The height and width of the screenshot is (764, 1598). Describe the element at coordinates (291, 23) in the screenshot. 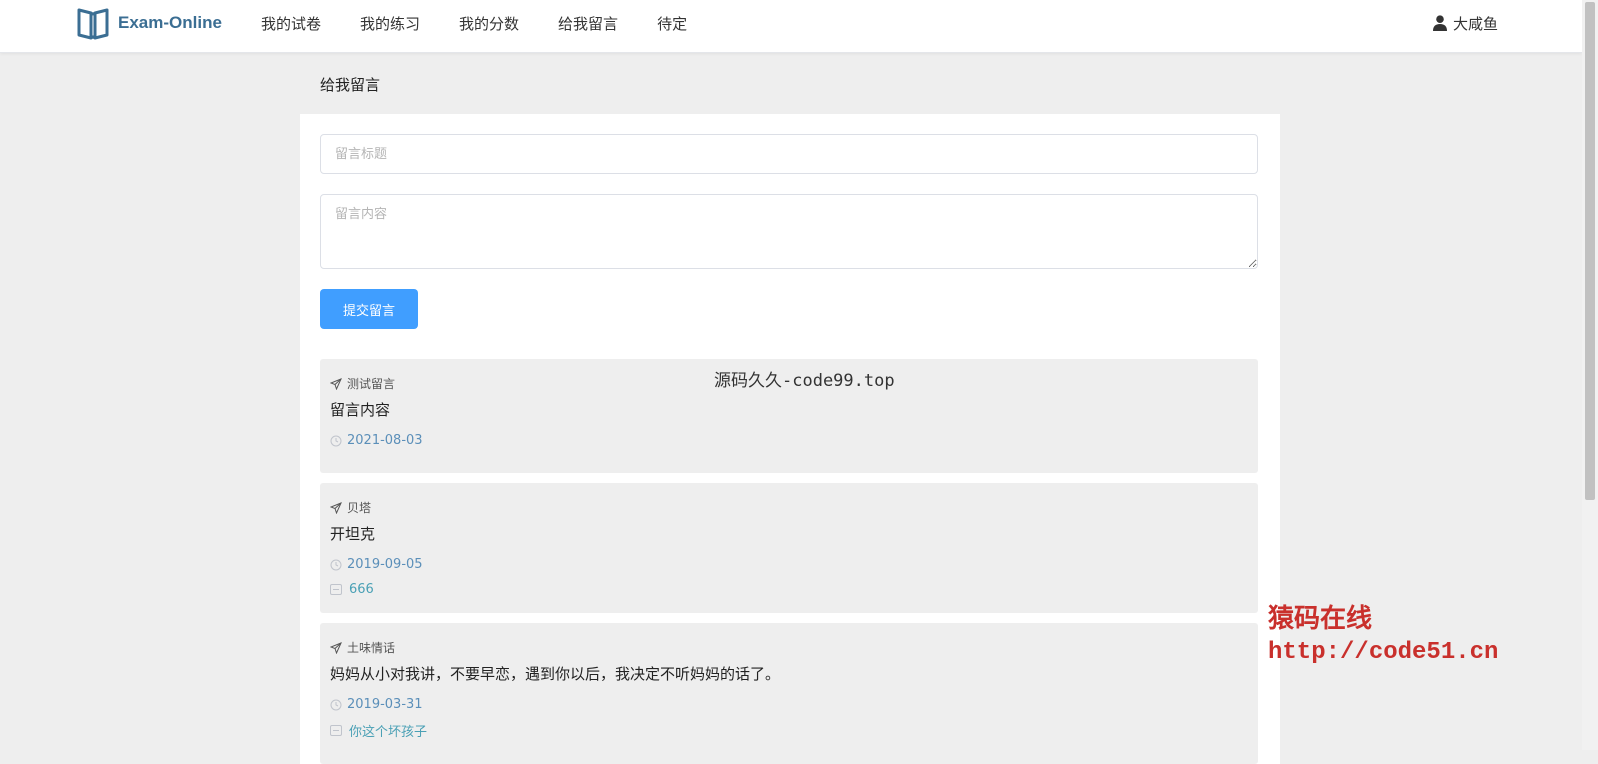

I see `nav-item-my-papers: 我的试卷` at that location.